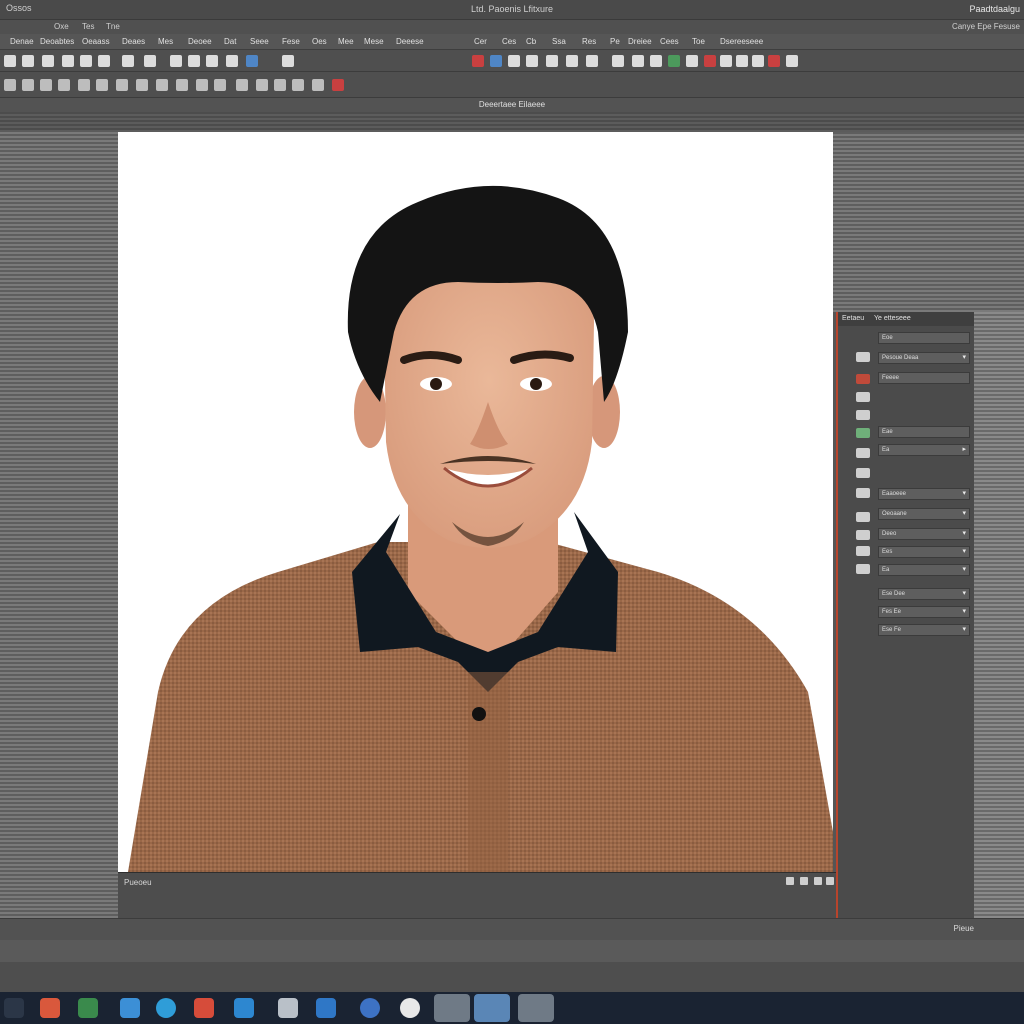 This screenshot has height=1024, width=1024. What do you see at coordinates (758, 61) in the screenshot?
I see `hand-icon` at bounding box center [758, 61].